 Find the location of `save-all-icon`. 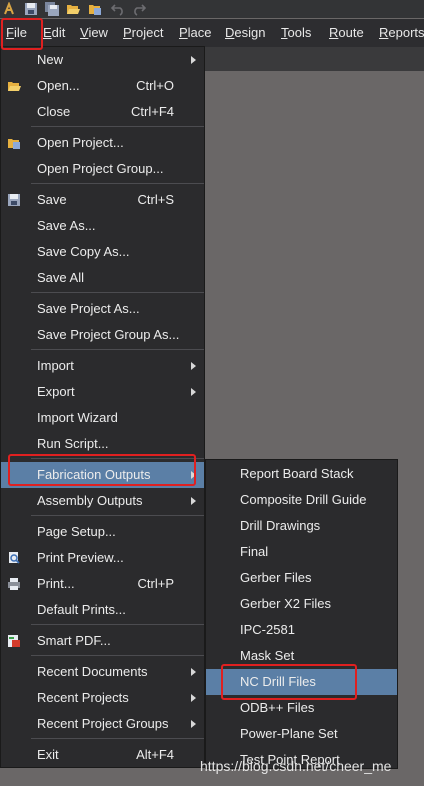

save-all-icon is located at coordinates (52, 9).